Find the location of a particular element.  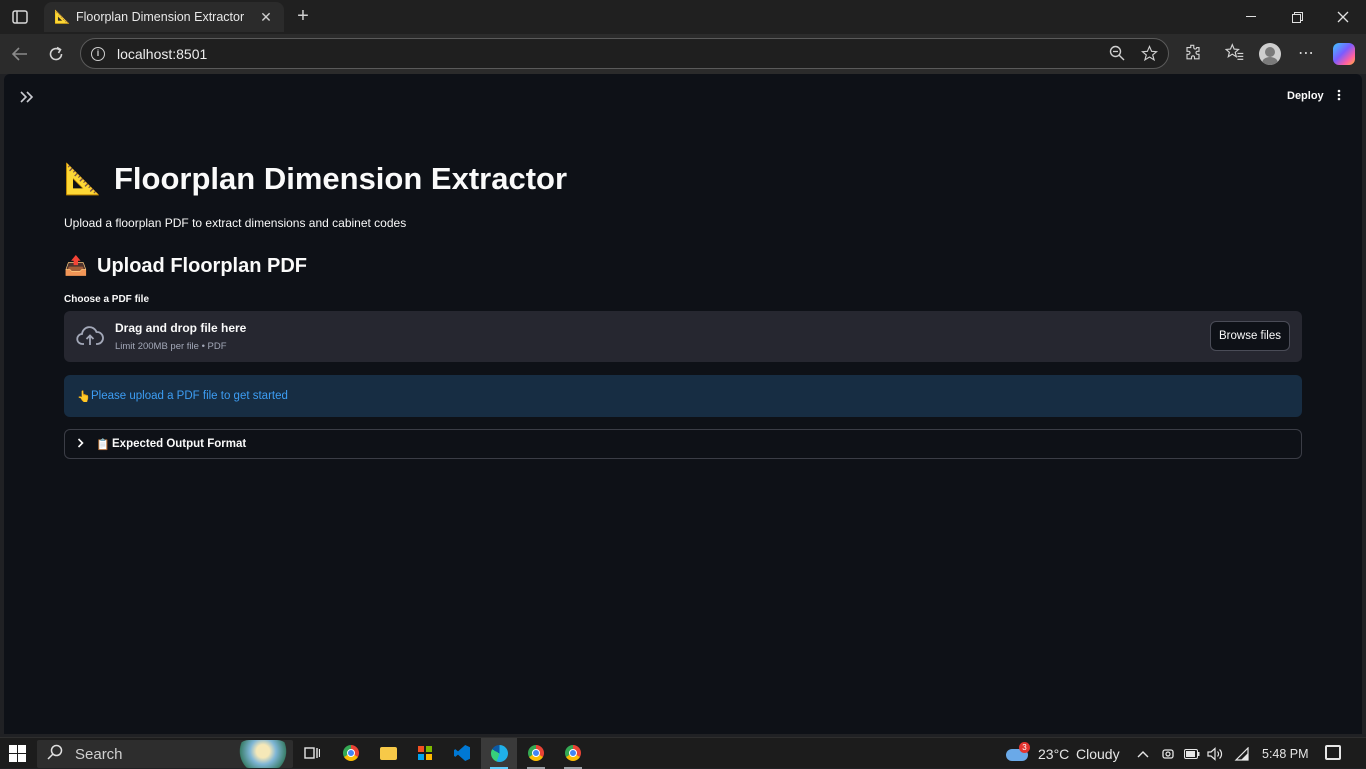

profile-avatar is located at coordinates (1270, 54).